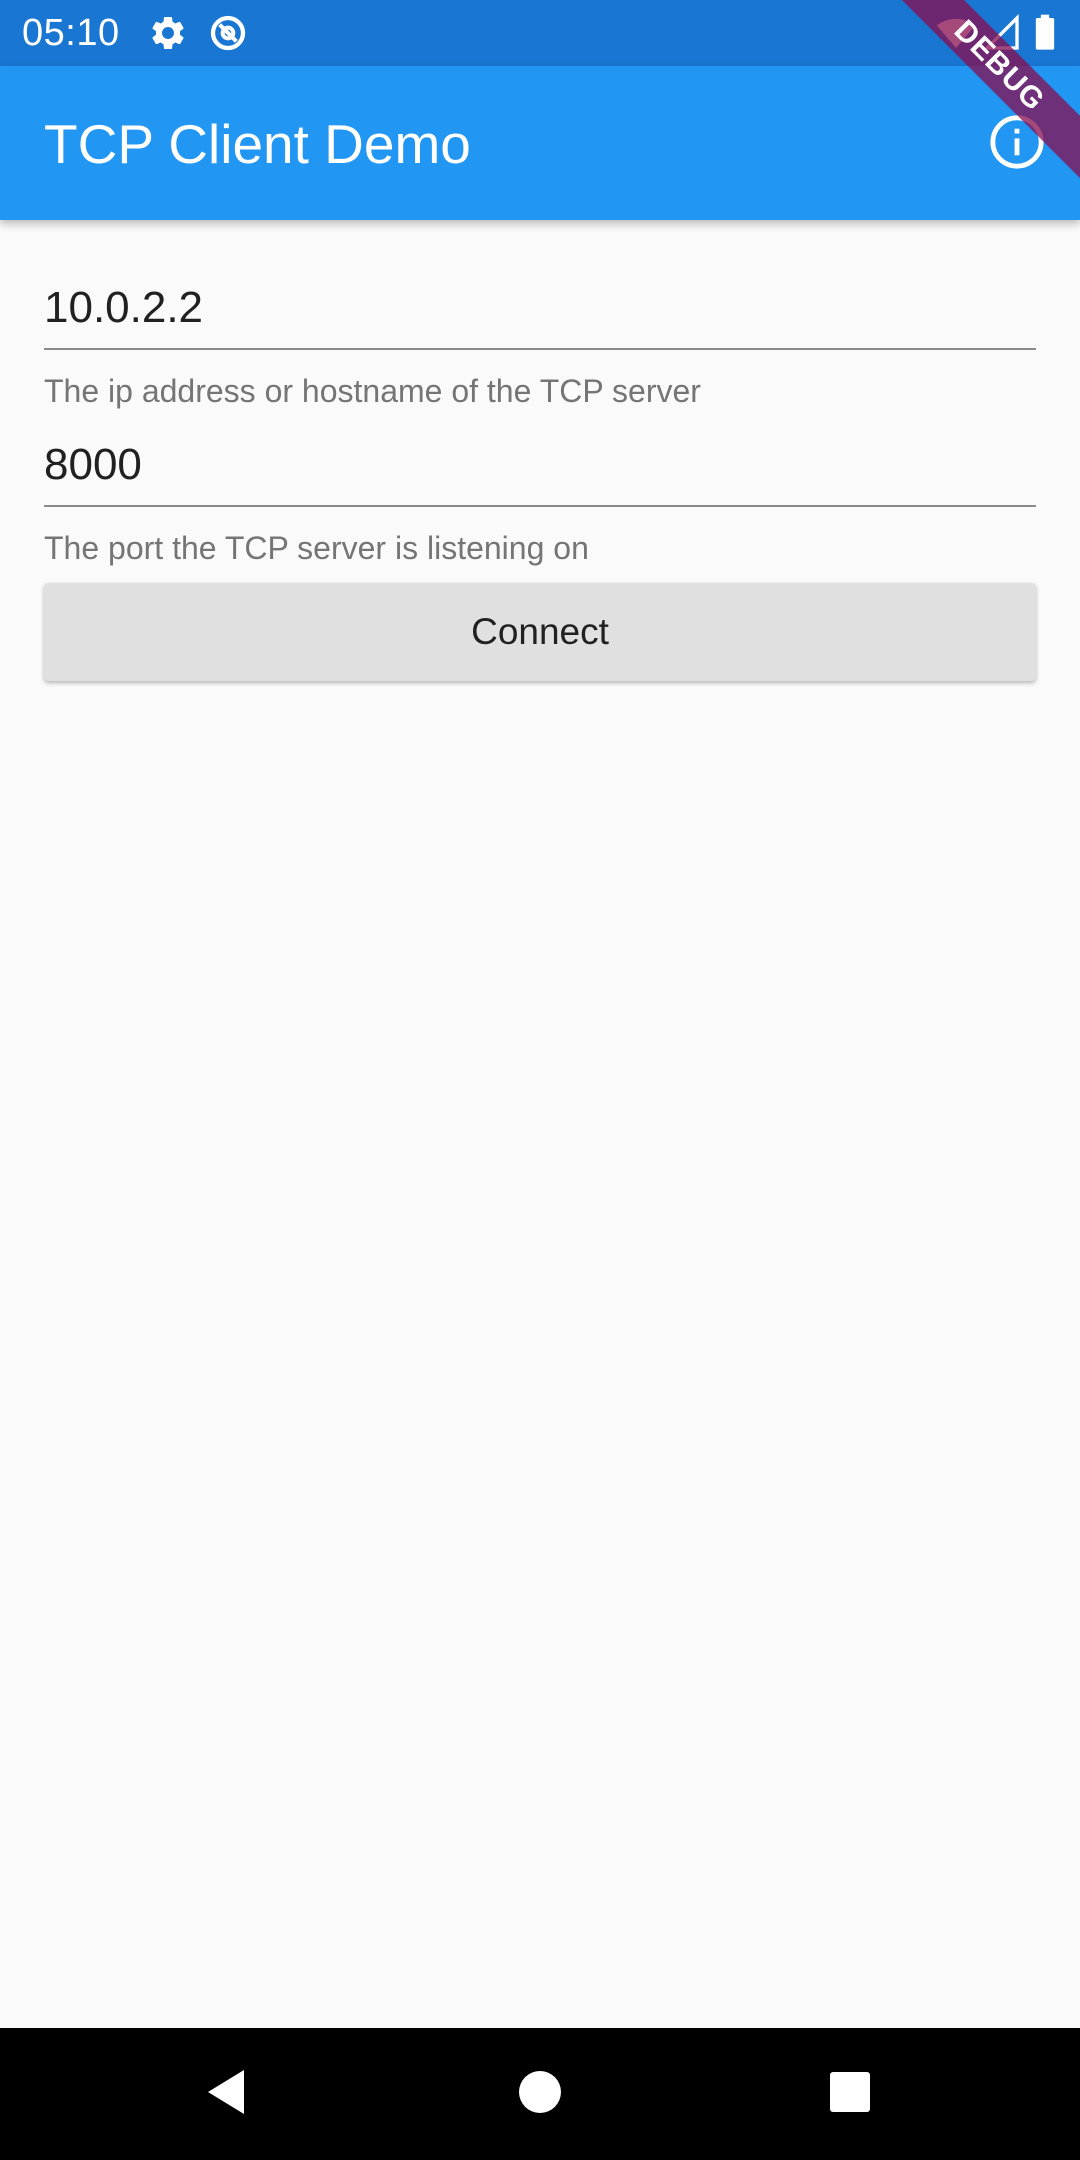 The width and height of the screenshot is (1080, 2160). Describe the element at coordinates (540, 143) in the screenshot. I see `app-bar: TCP Client Demo` at that location.